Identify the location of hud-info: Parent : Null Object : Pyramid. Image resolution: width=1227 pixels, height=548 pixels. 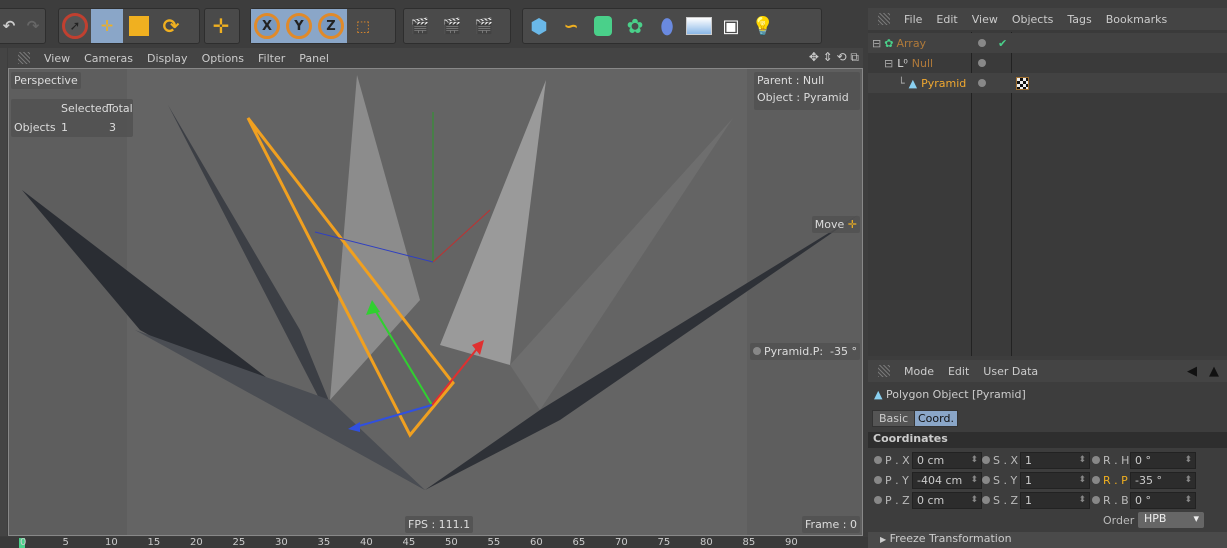
(807, 91).